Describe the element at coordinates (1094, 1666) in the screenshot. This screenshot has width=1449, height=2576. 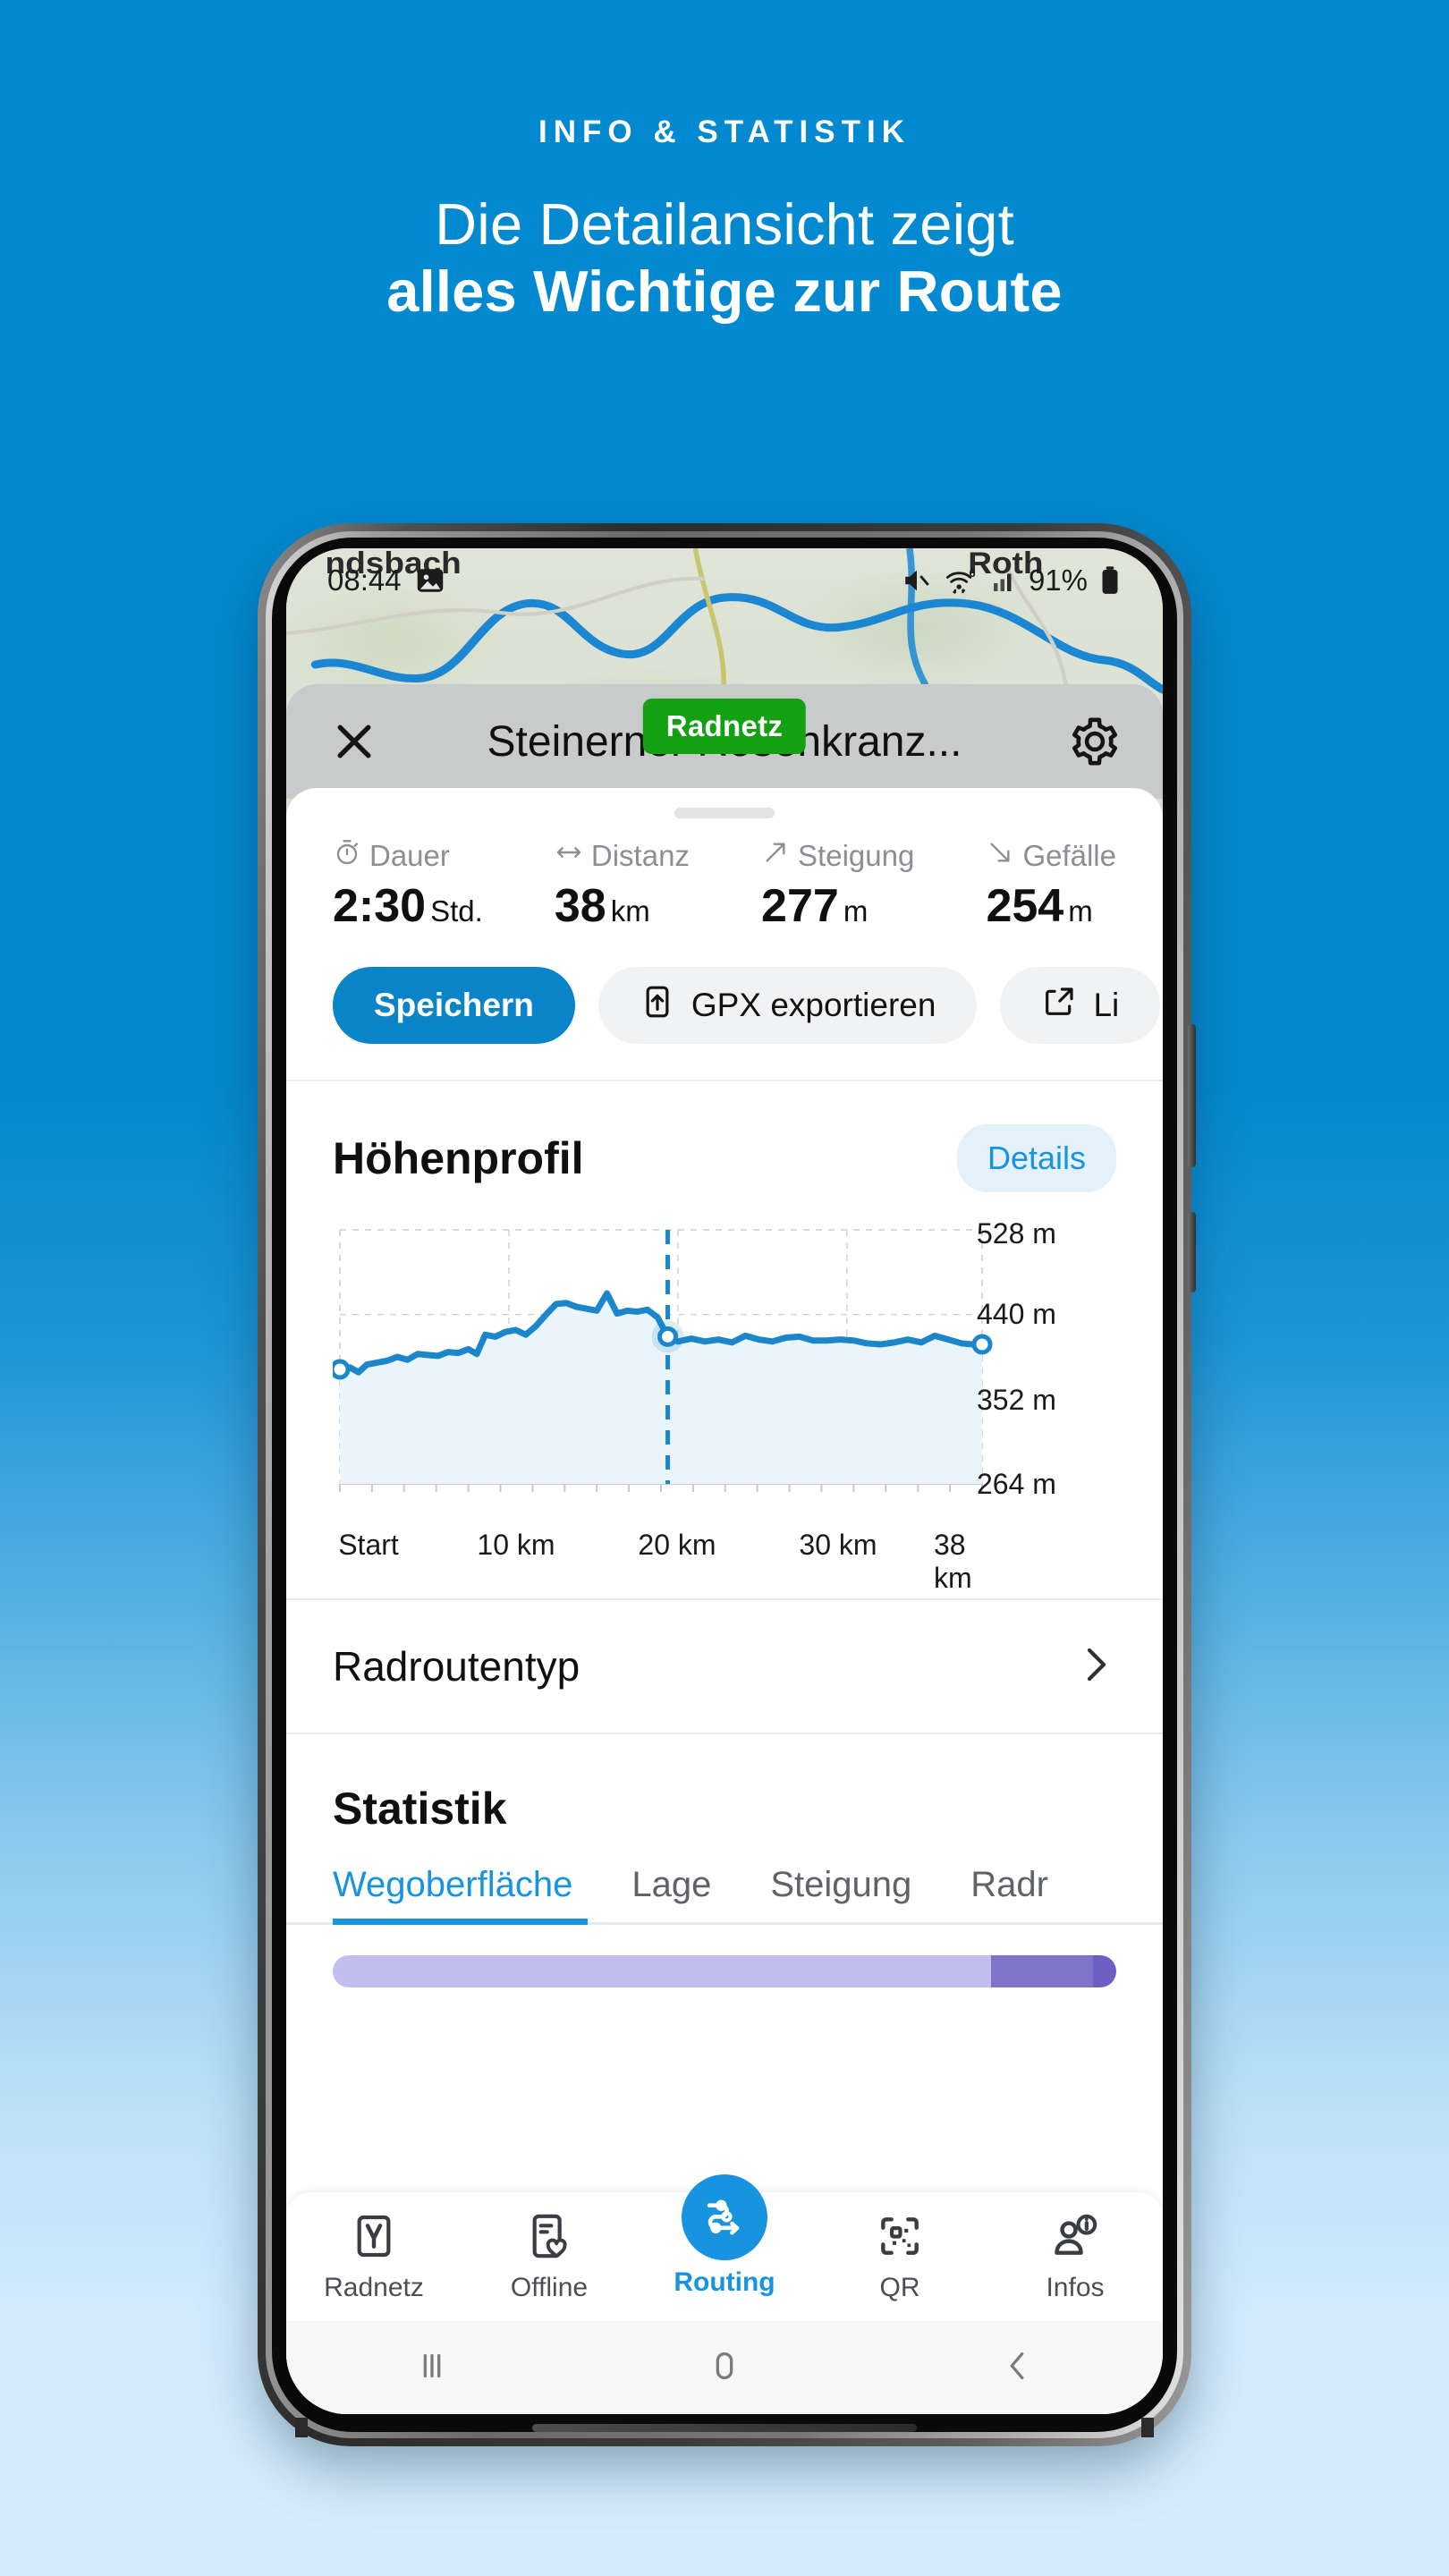
I see `chevron-right-icon` at that location.